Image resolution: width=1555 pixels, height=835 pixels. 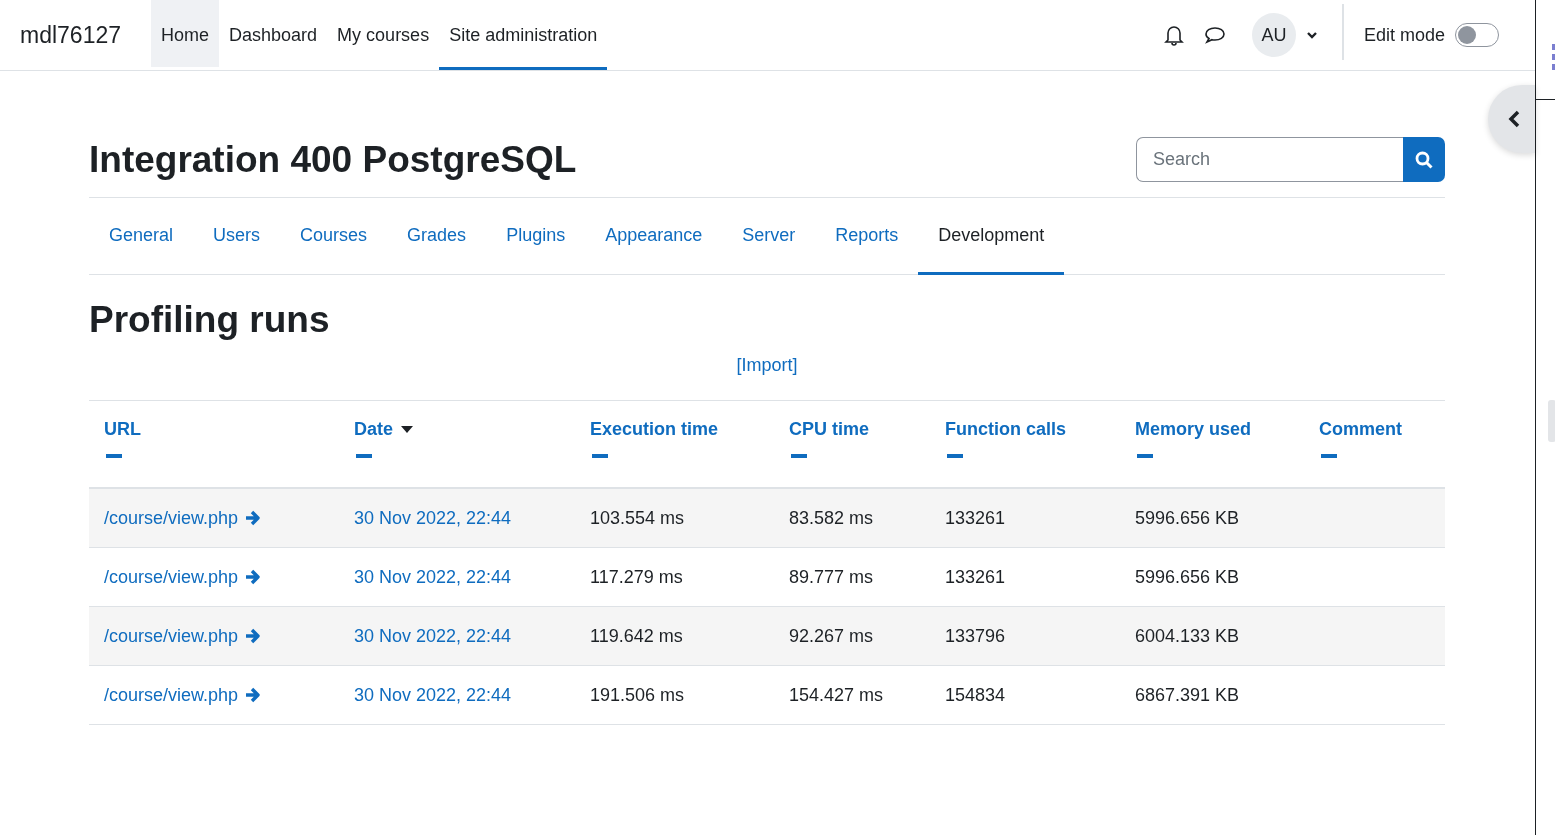 What do you see at coordinates (975, 636) in the screenshot?
I see `table-cell: 133796` at bounding box center [975, 636].